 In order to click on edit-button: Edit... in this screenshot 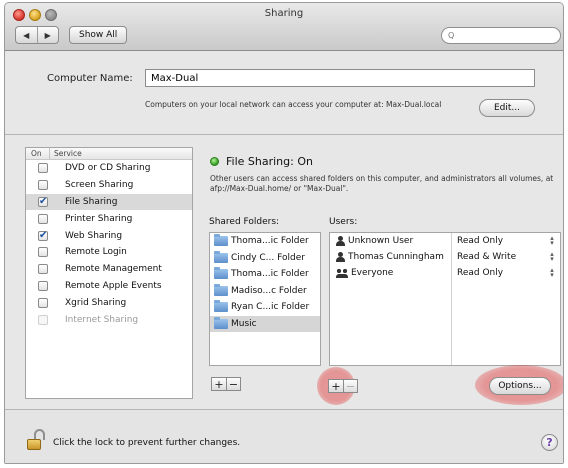, I will do `click(507, 108)`.